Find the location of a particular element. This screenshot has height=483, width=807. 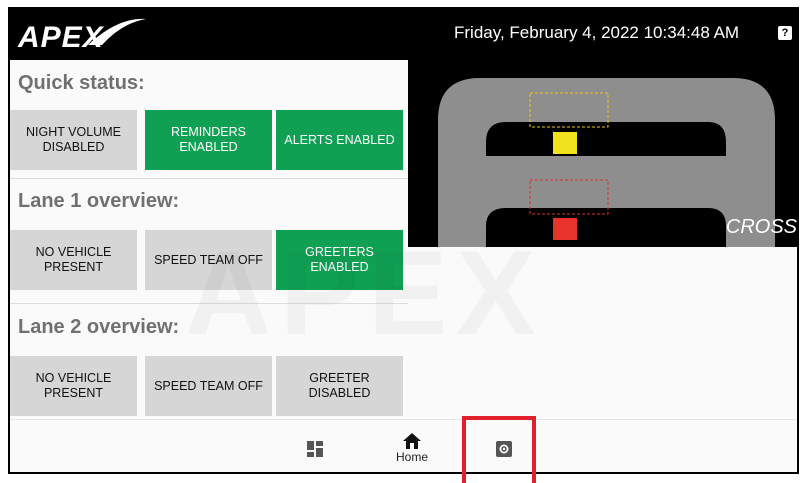

current-datetime: Friday, February 4, 2022 10:34:48 AM is located at coordinates (597, 32).